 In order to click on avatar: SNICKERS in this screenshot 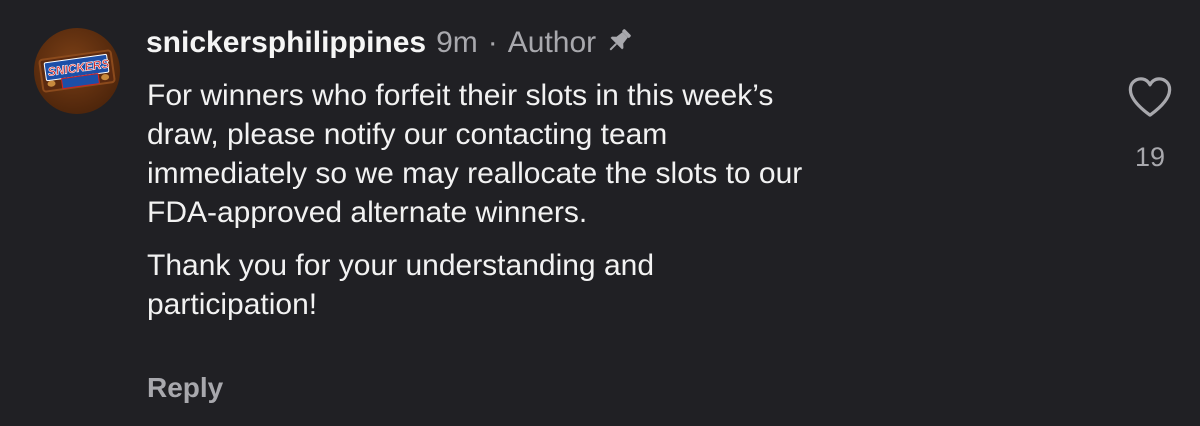, I will do `click(77, 71)`.